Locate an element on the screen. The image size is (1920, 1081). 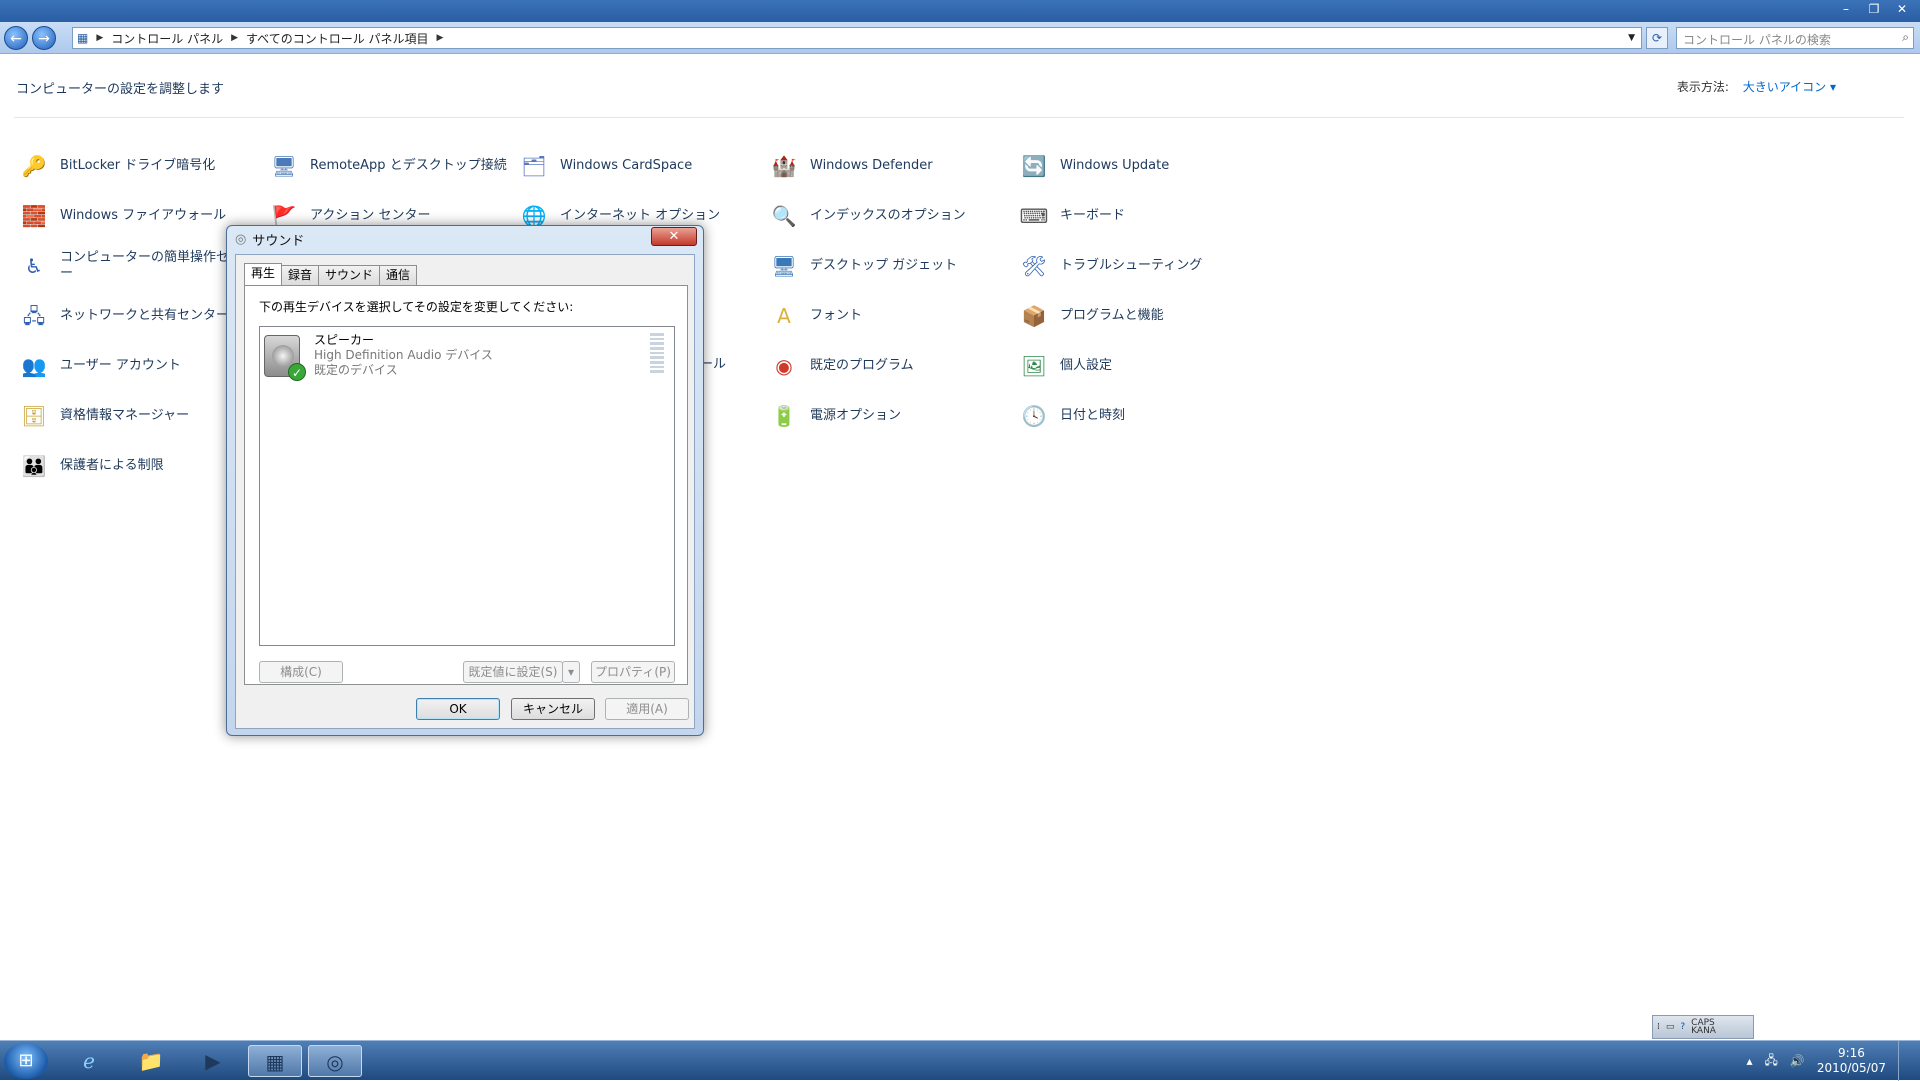
cp-item-label: Windows ファイアウォール is located at coordinates (143, 215).